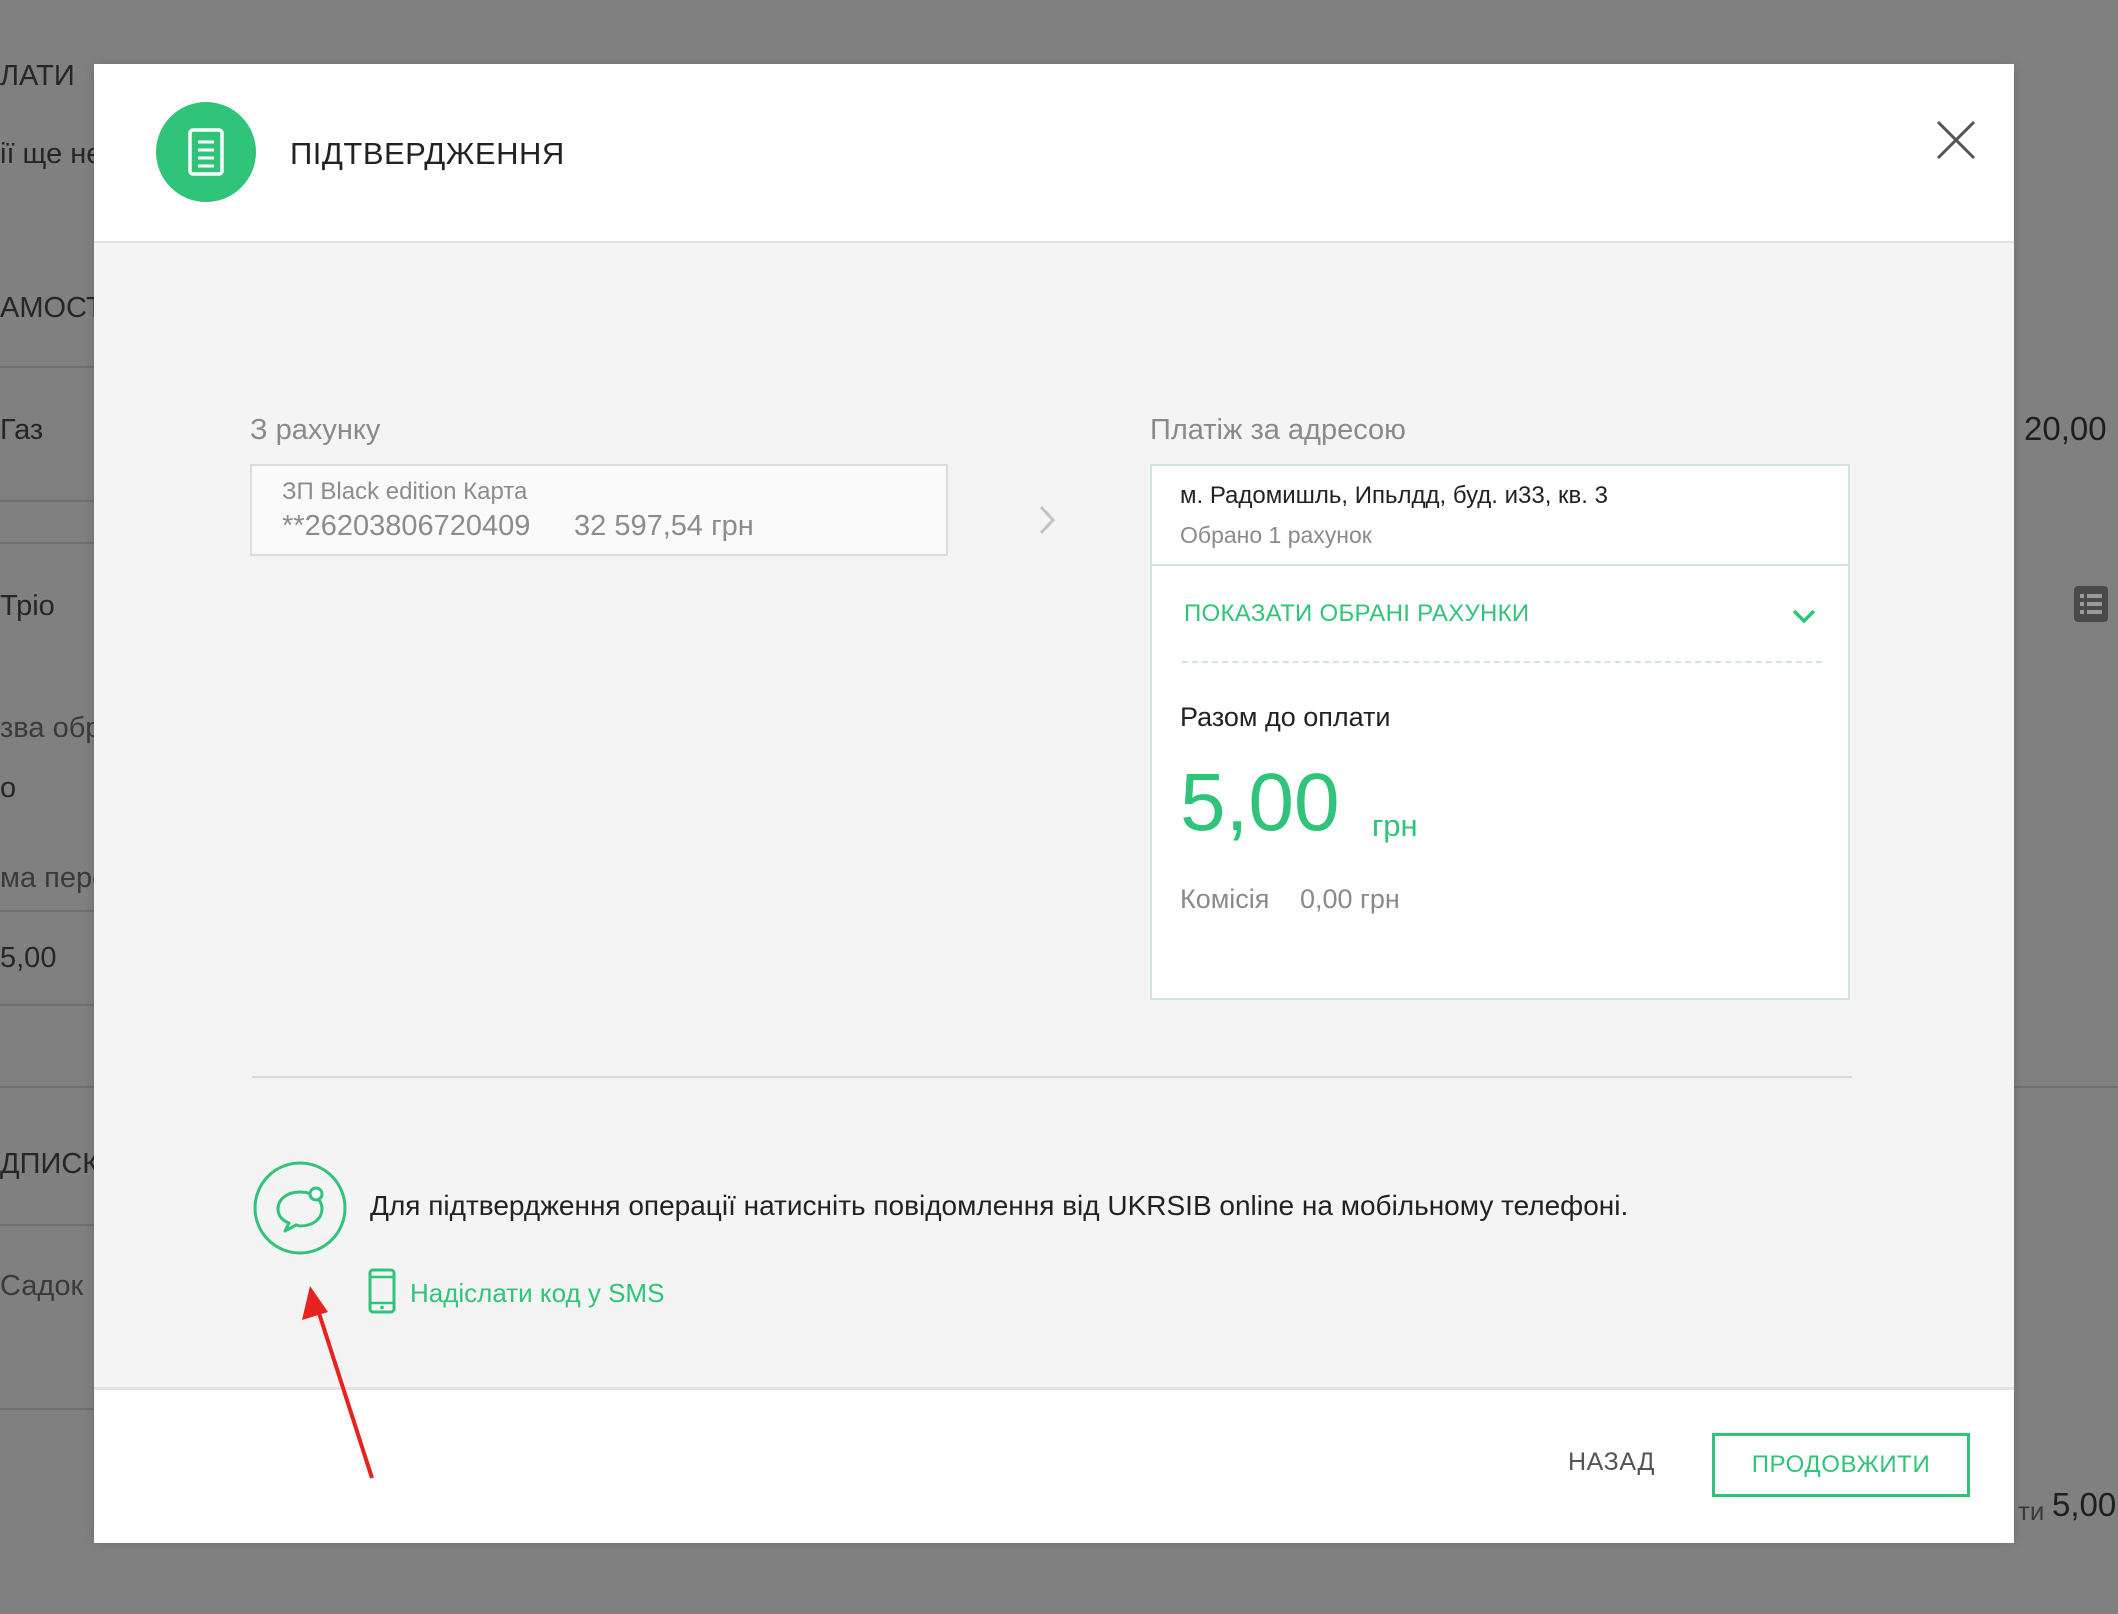  I want to click on bg-text-fragment: ії ще не, so click(51, 154).